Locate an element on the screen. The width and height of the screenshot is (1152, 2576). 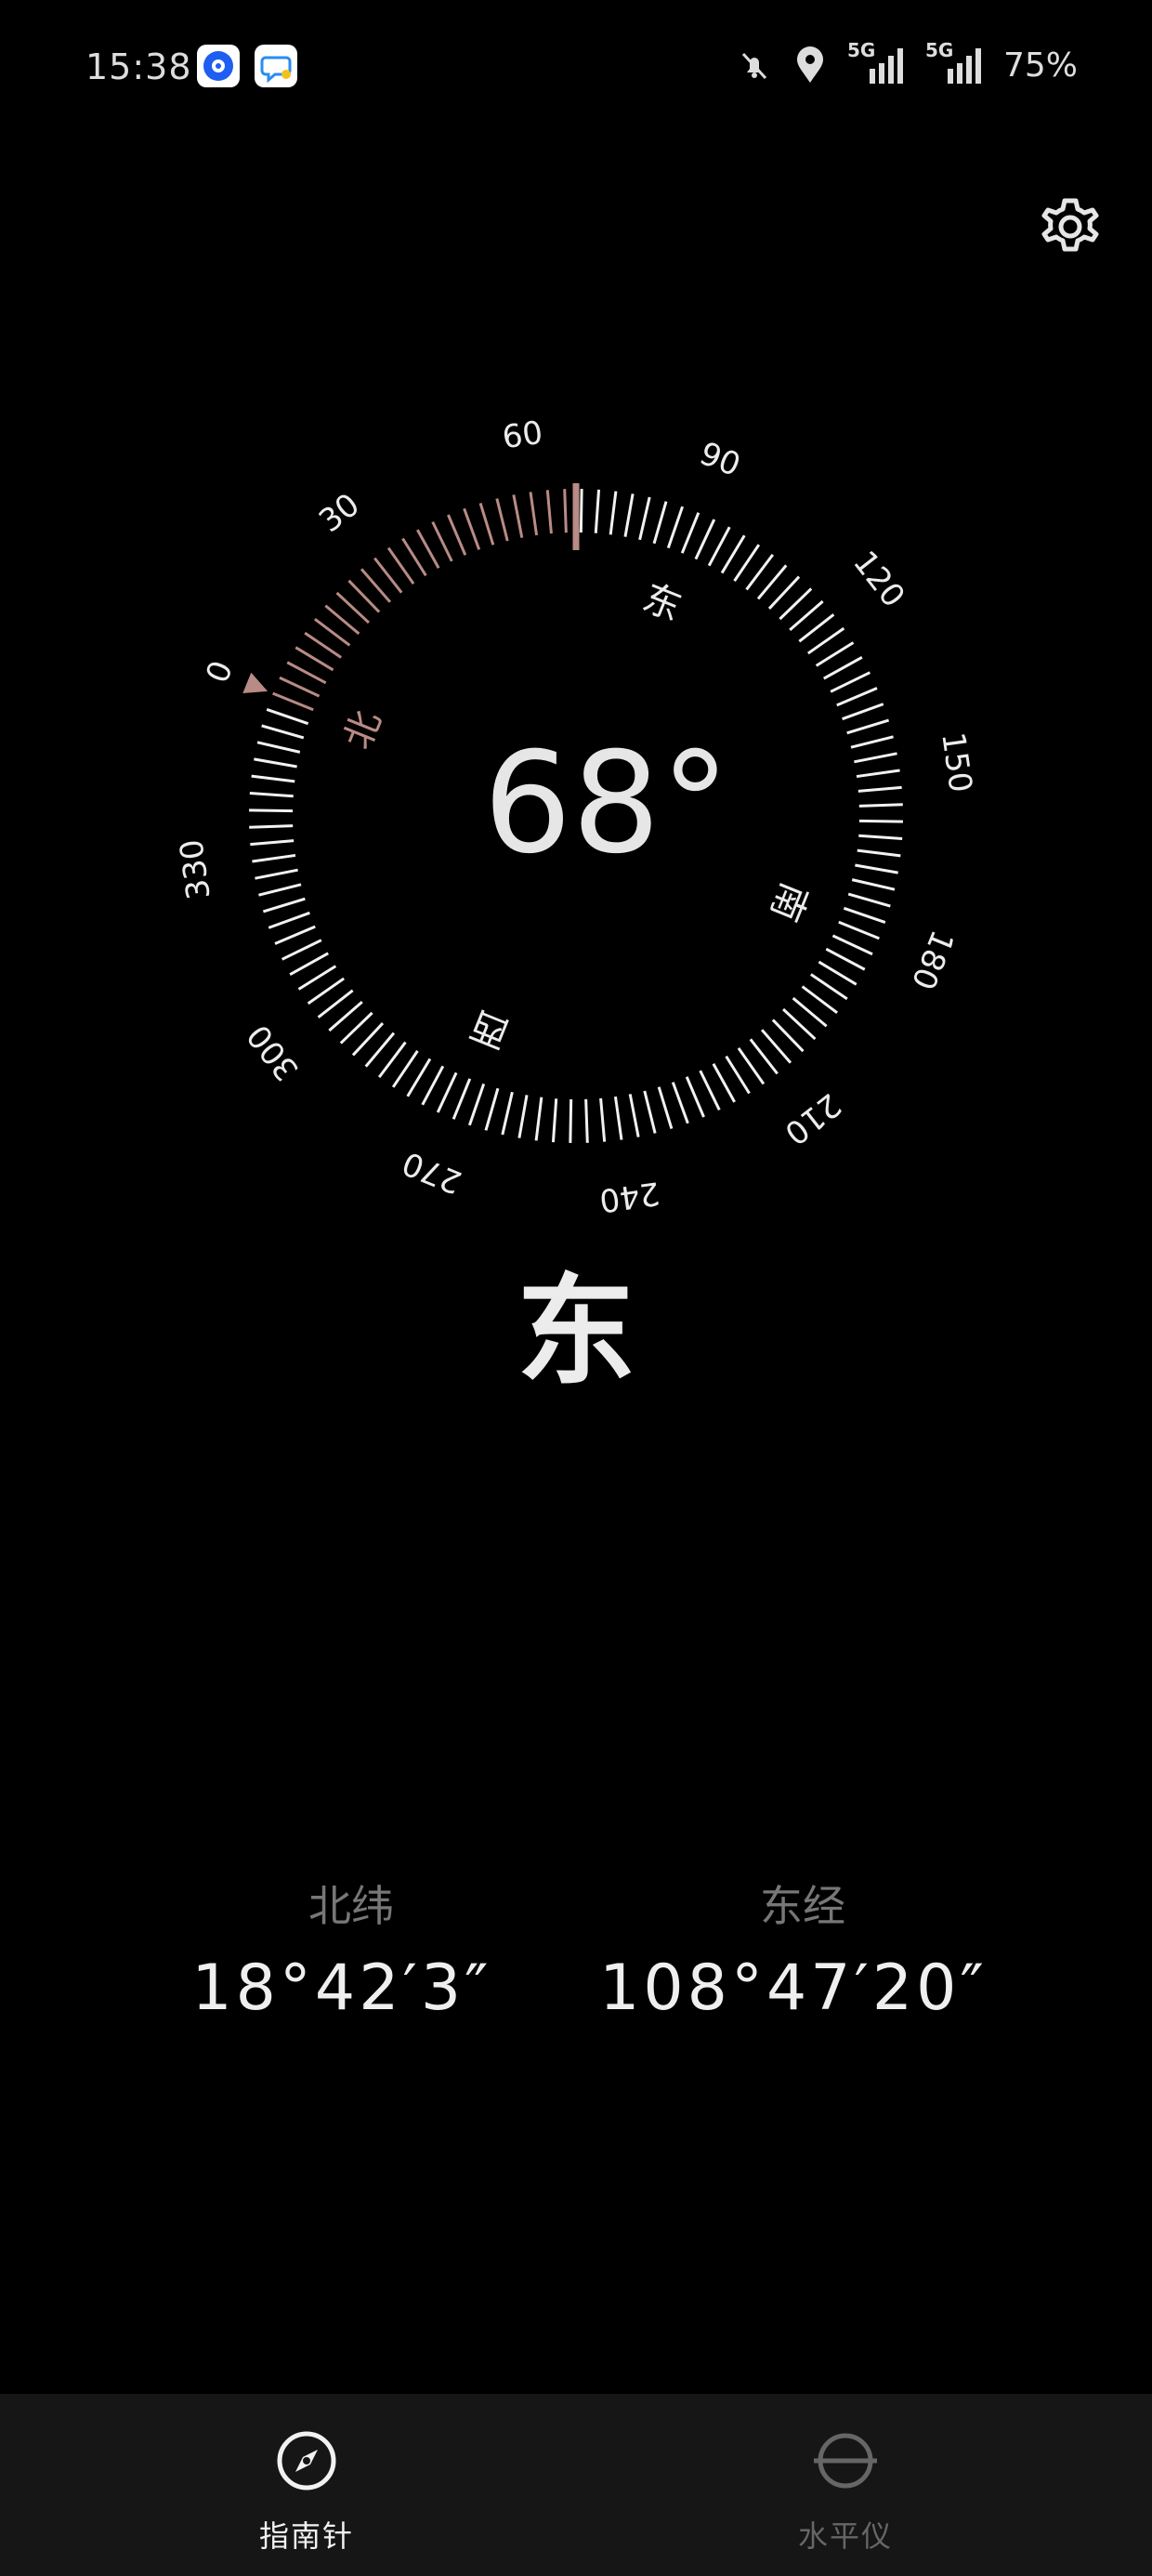
bottom-nav: 指南针 水平仪 is located at coordinates (576, 2485).